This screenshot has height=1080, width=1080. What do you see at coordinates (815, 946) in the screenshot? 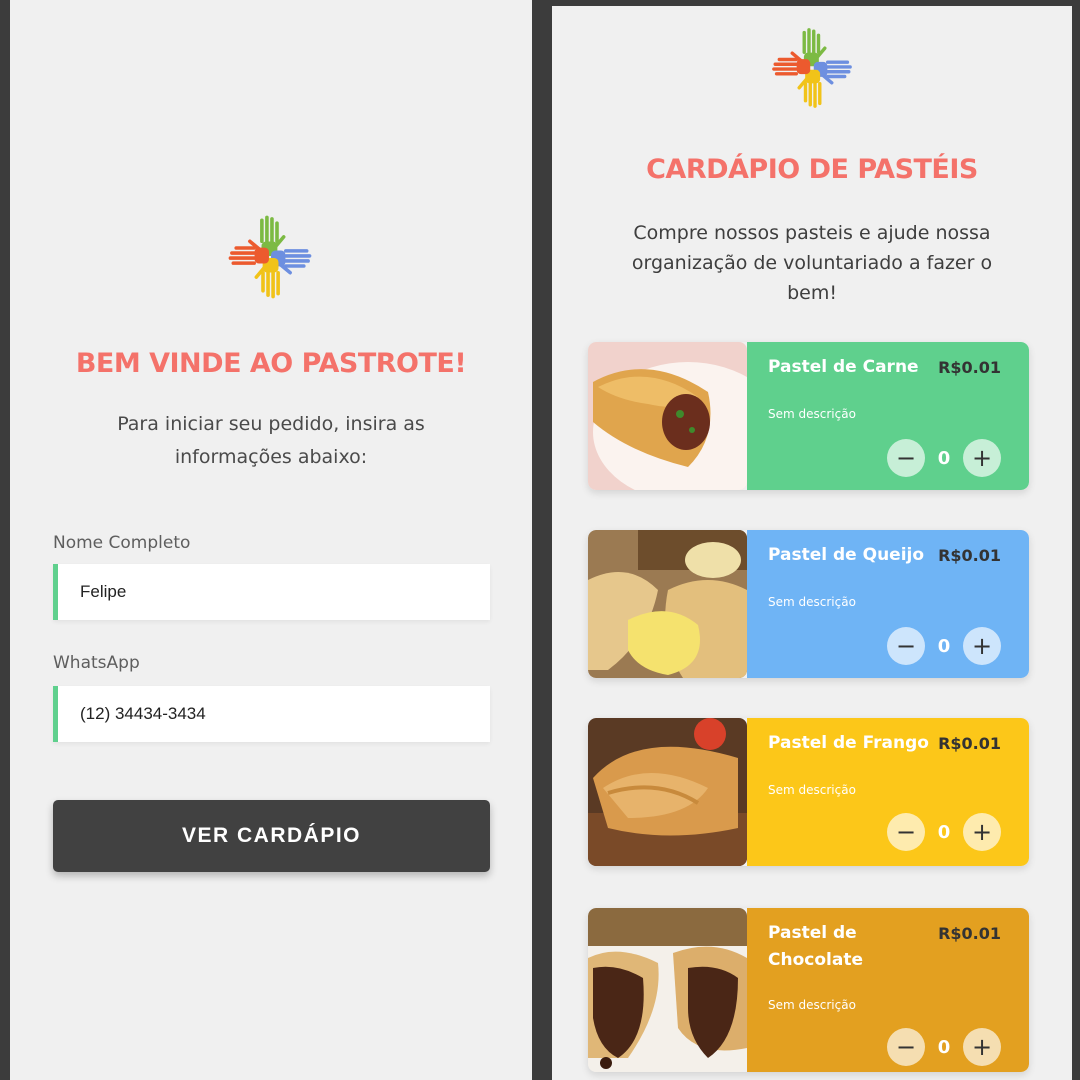
I see `item-name: Pastel de Chocolate` at bounding box center [815, 946].